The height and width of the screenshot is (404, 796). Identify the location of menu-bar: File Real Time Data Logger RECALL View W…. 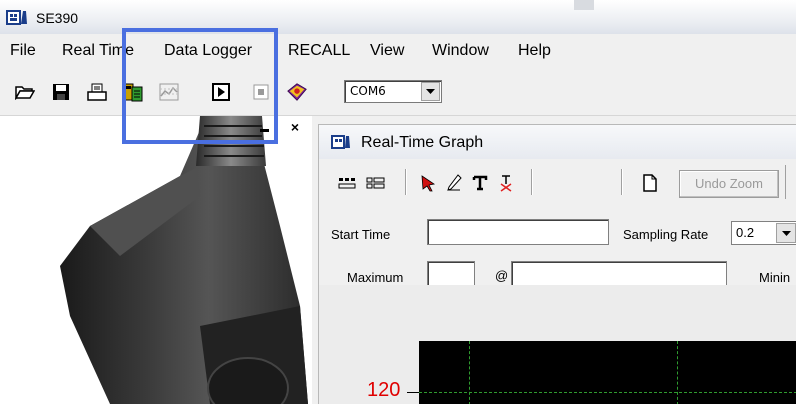
(398, 50).